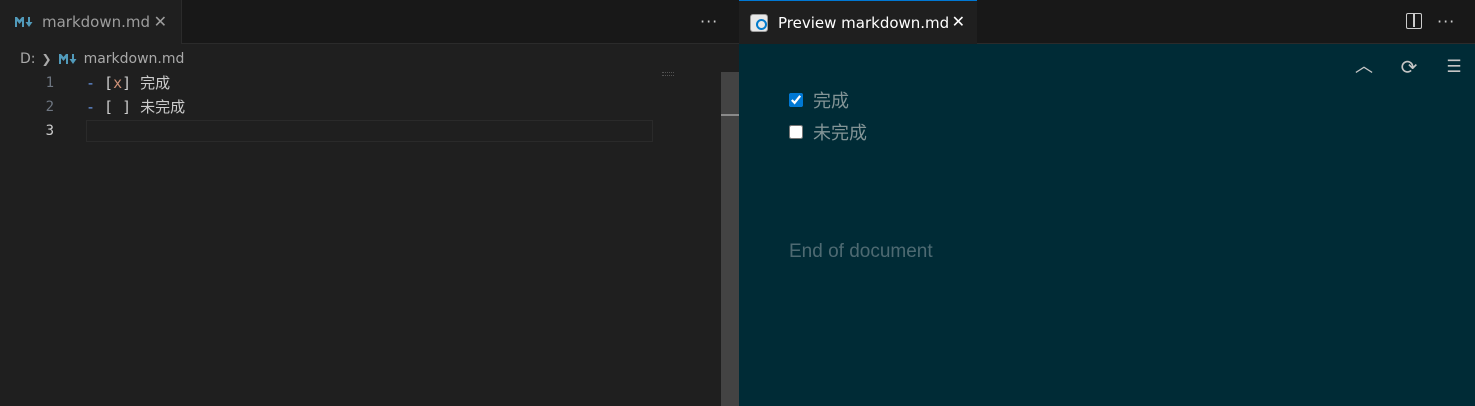  What do you see at coordinates (96, 22) in the screenshot?
I see `tab-label: markdown.md` at bounding box center [96, 22].